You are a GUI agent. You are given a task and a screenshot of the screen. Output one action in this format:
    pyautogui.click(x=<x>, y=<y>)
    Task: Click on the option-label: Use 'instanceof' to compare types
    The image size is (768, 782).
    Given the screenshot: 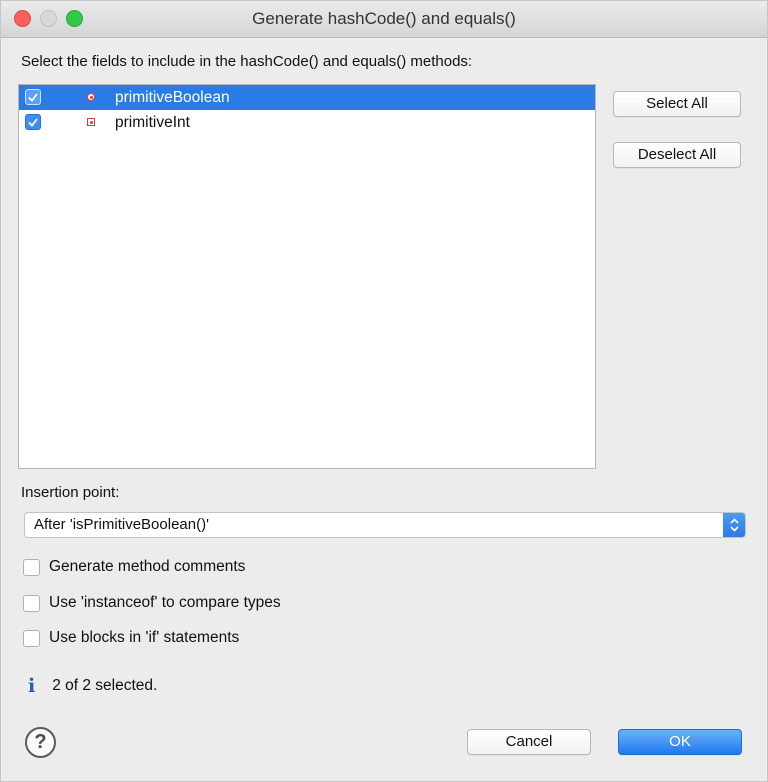 What is the action you would take?
    pyautogui.click(x=165, y=602)
    